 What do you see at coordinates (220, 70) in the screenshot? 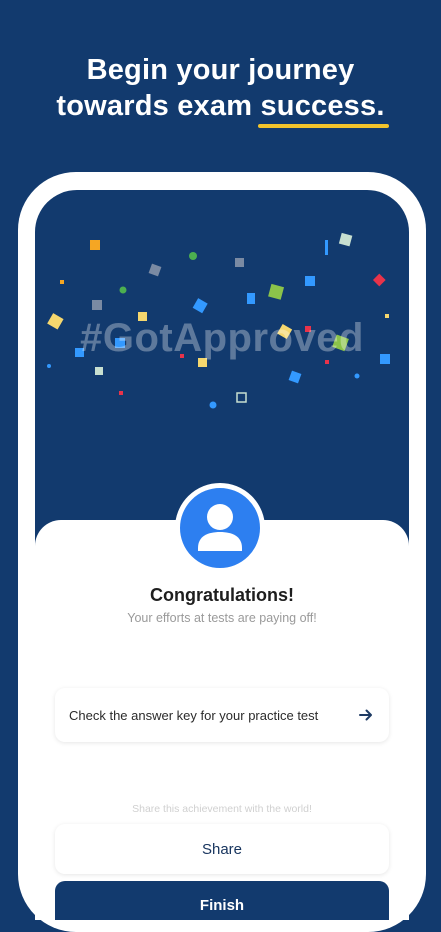
I see `headline-line-1: Begin your journey` at bounding box center [220, 70].